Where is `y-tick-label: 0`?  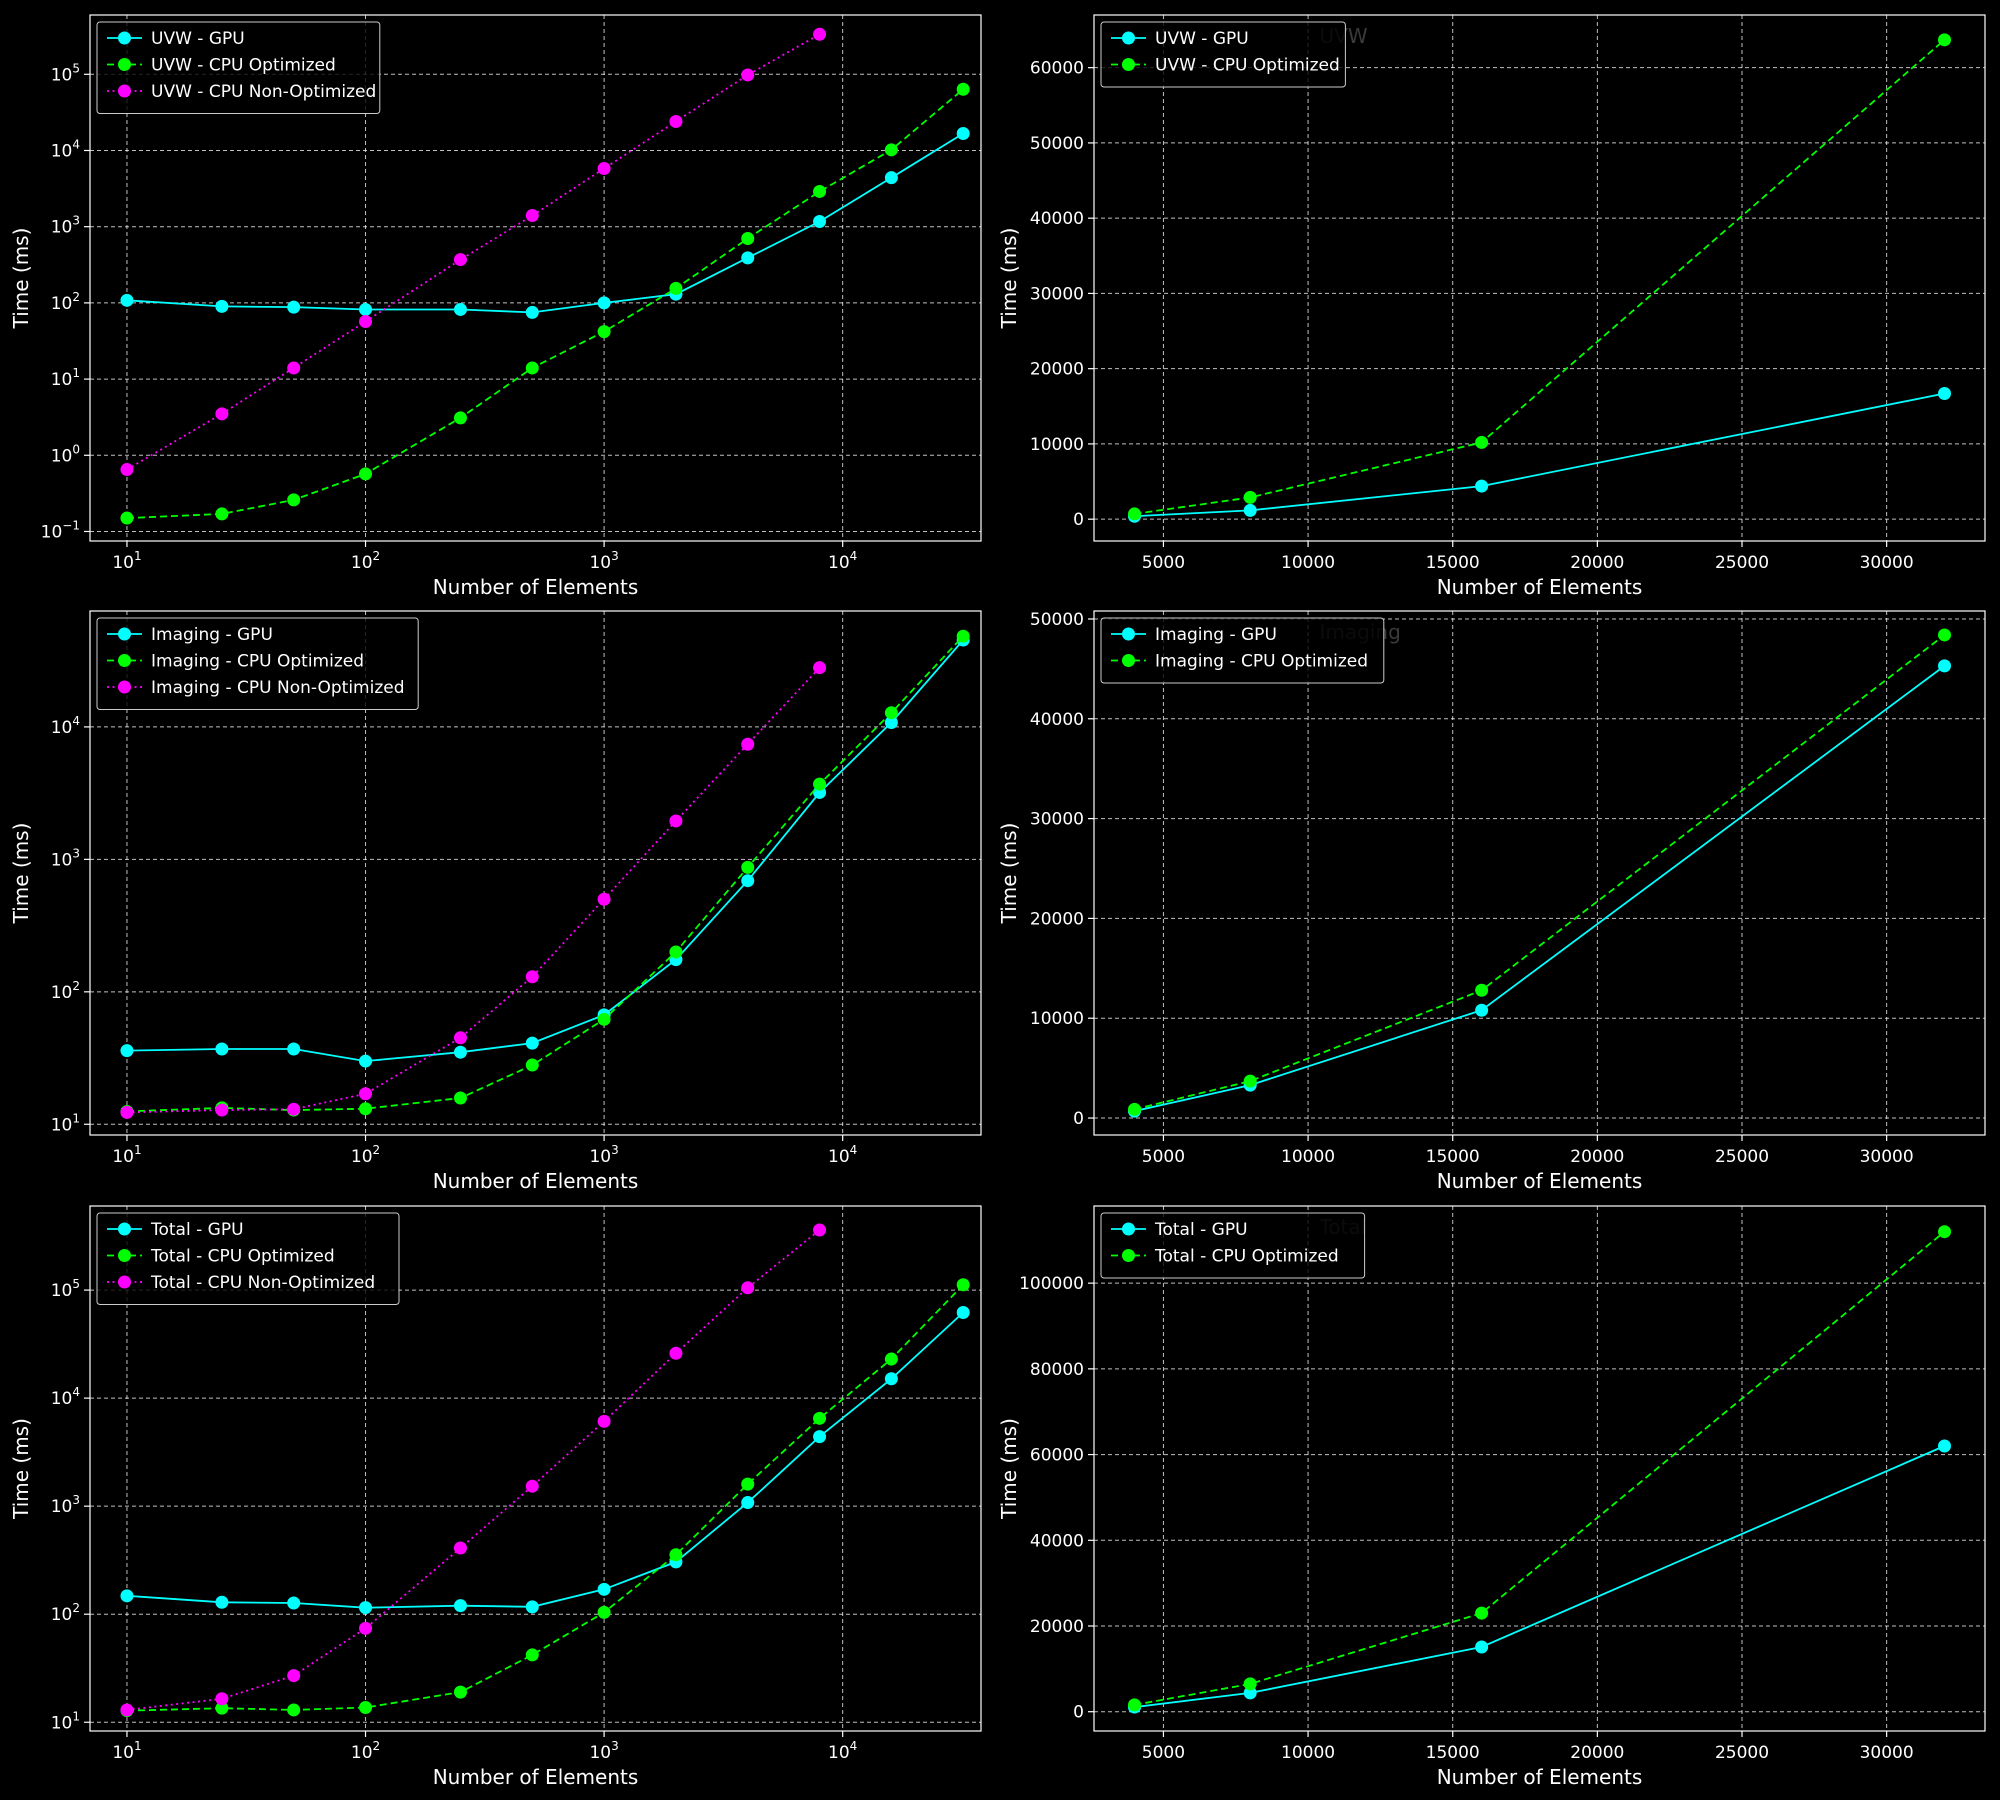 y-tick-label: 0 is located at coordinates (1078, 520).